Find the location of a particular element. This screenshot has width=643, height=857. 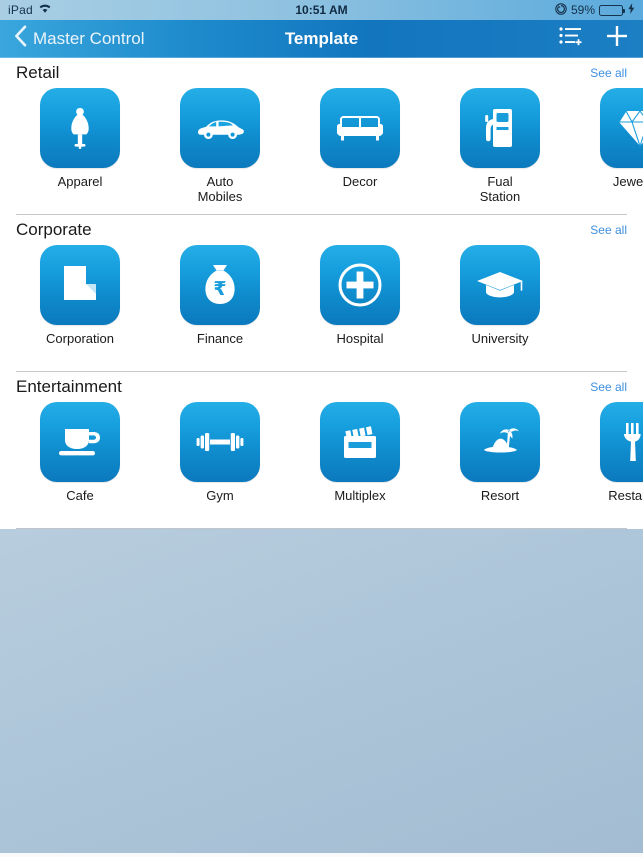

graduation-cap-icon is located at coordinates (500, 285).